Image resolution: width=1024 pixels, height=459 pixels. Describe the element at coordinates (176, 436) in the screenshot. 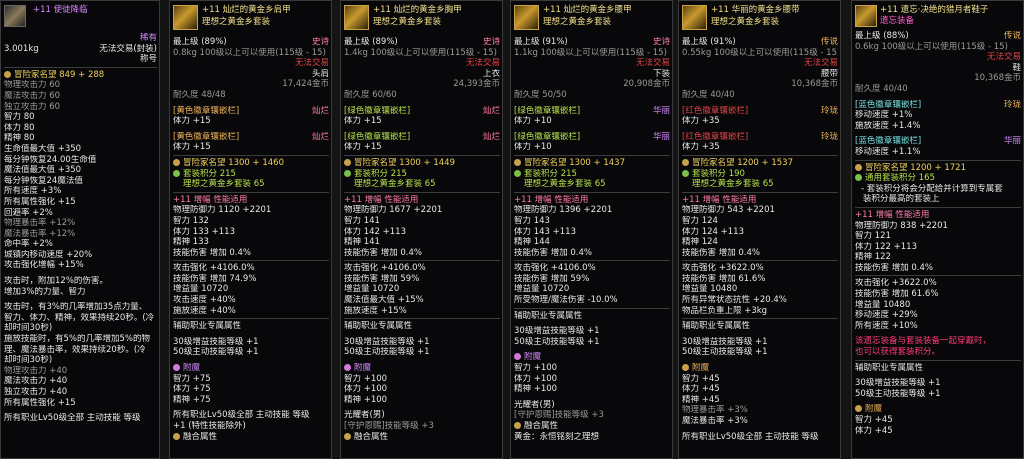

I see `fusion-icon` at that location.